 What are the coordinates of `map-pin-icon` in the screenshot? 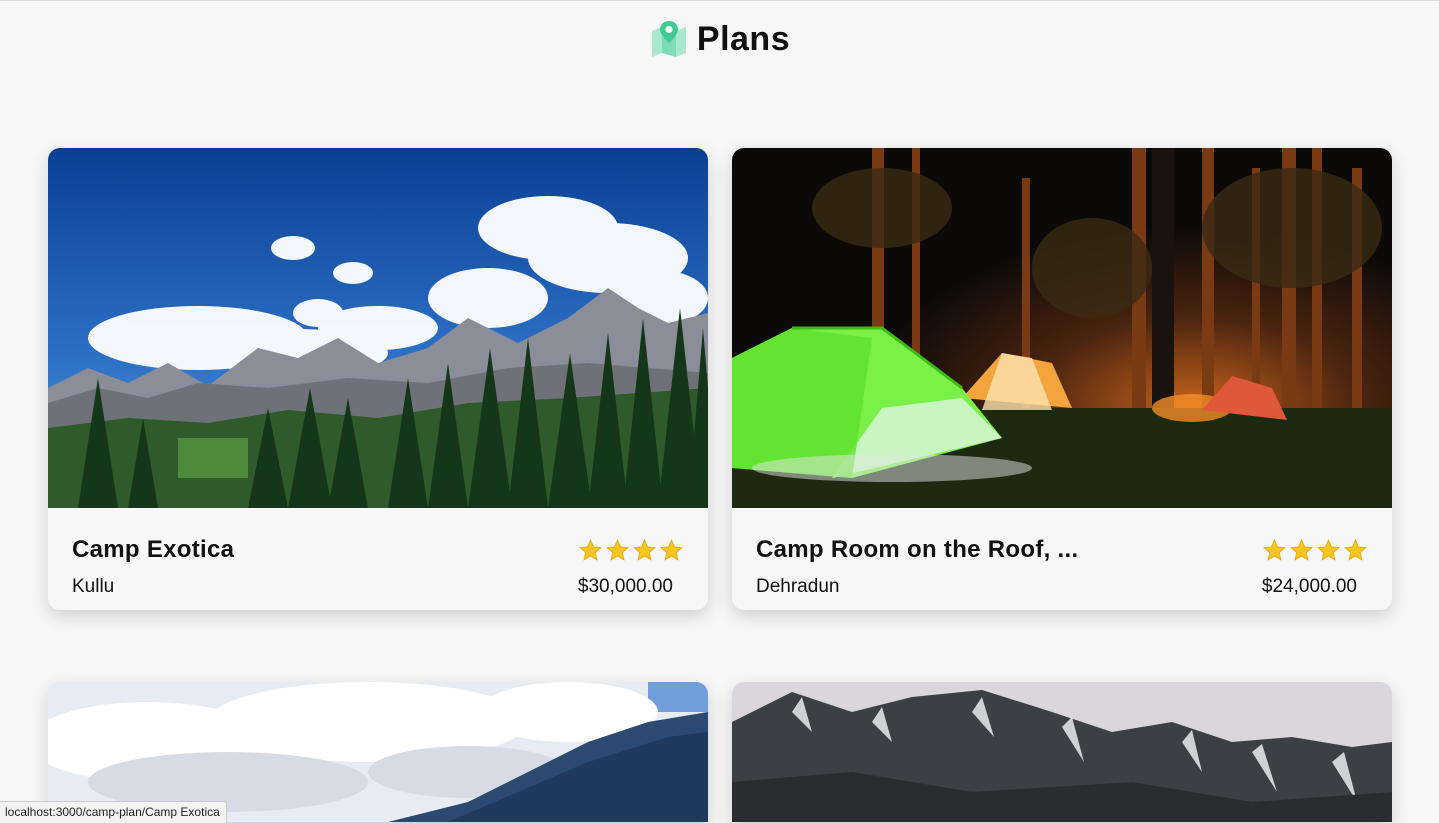 It's located at (668, 39).